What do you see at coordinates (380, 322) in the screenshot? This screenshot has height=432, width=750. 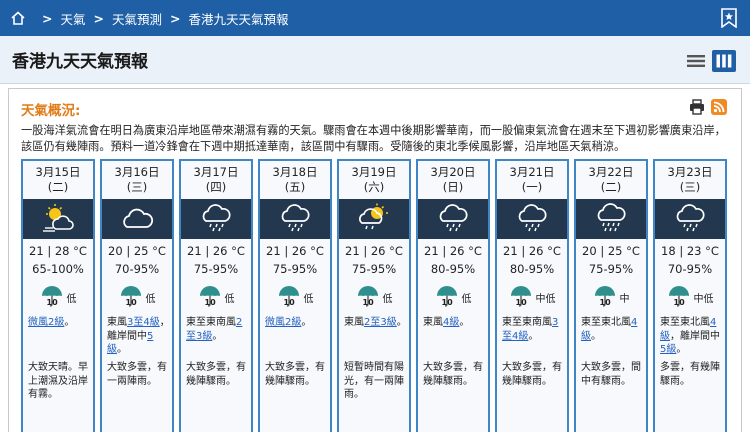 I see `wind-link: 2至3級` at bounding box center [380, 322].